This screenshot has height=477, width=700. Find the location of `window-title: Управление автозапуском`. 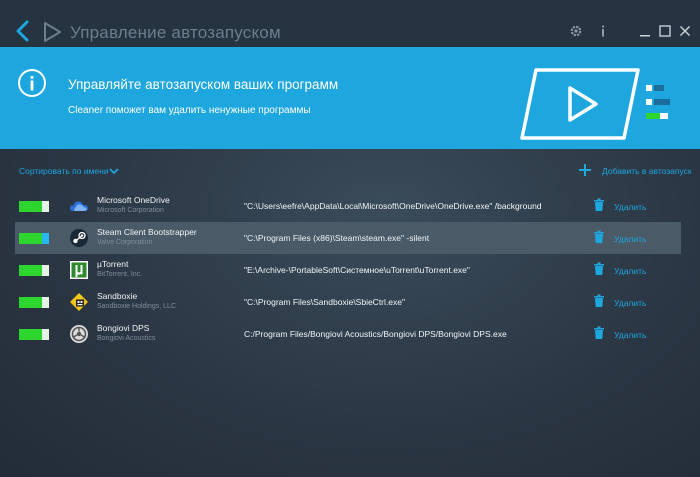

window-title: Управление автозапуском is located at coordinates (175, 32).